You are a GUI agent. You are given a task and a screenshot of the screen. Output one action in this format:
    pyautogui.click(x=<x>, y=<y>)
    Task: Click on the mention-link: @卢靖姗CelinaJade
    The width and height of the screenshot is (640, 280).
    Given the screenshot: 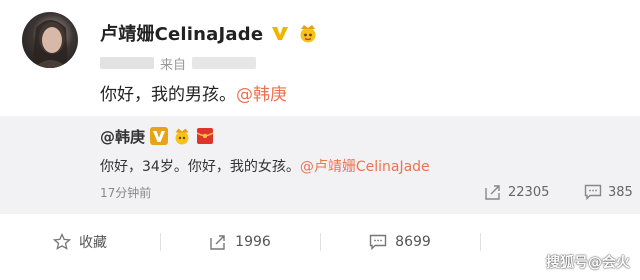 What is the action you would take?
    pyautogui.click(x=365, y=167)
    